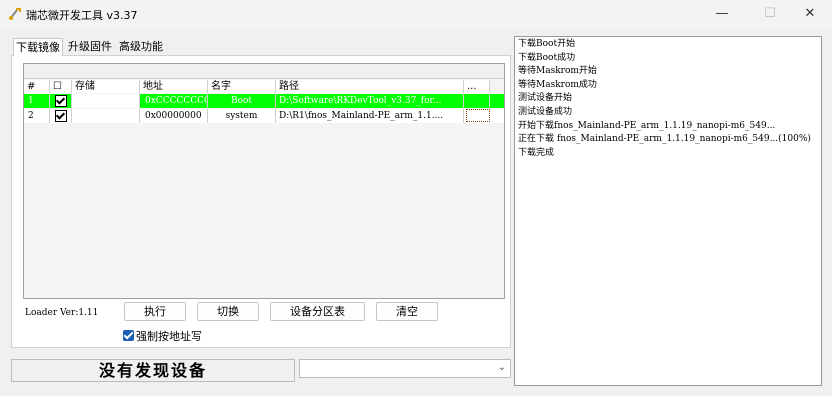 The image size is (832, 396). Describe the element at coordinates (61, 86) in the screenshot. I see `column-header-check: ☐` at that location.